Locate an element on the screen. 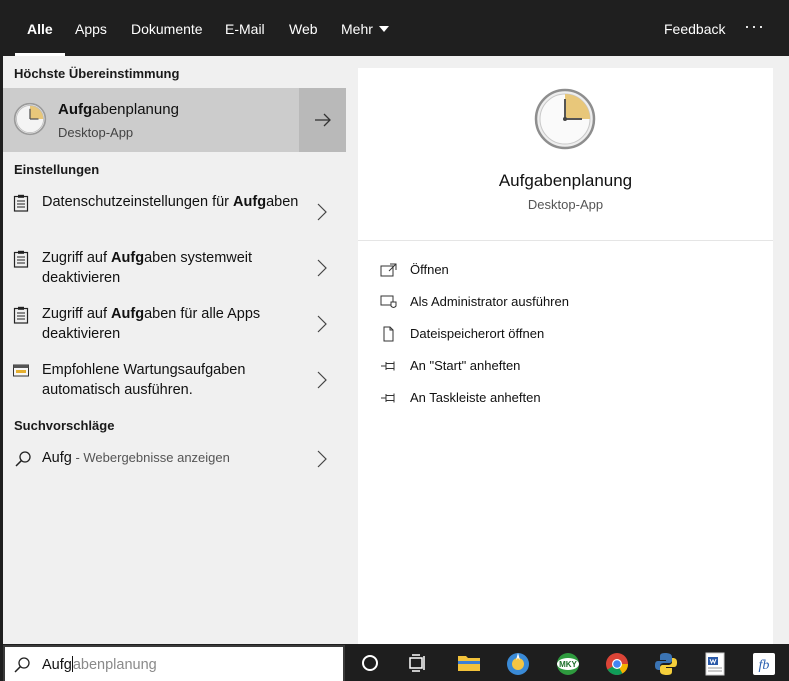  task-view-button is located at coordinates (418, 662).